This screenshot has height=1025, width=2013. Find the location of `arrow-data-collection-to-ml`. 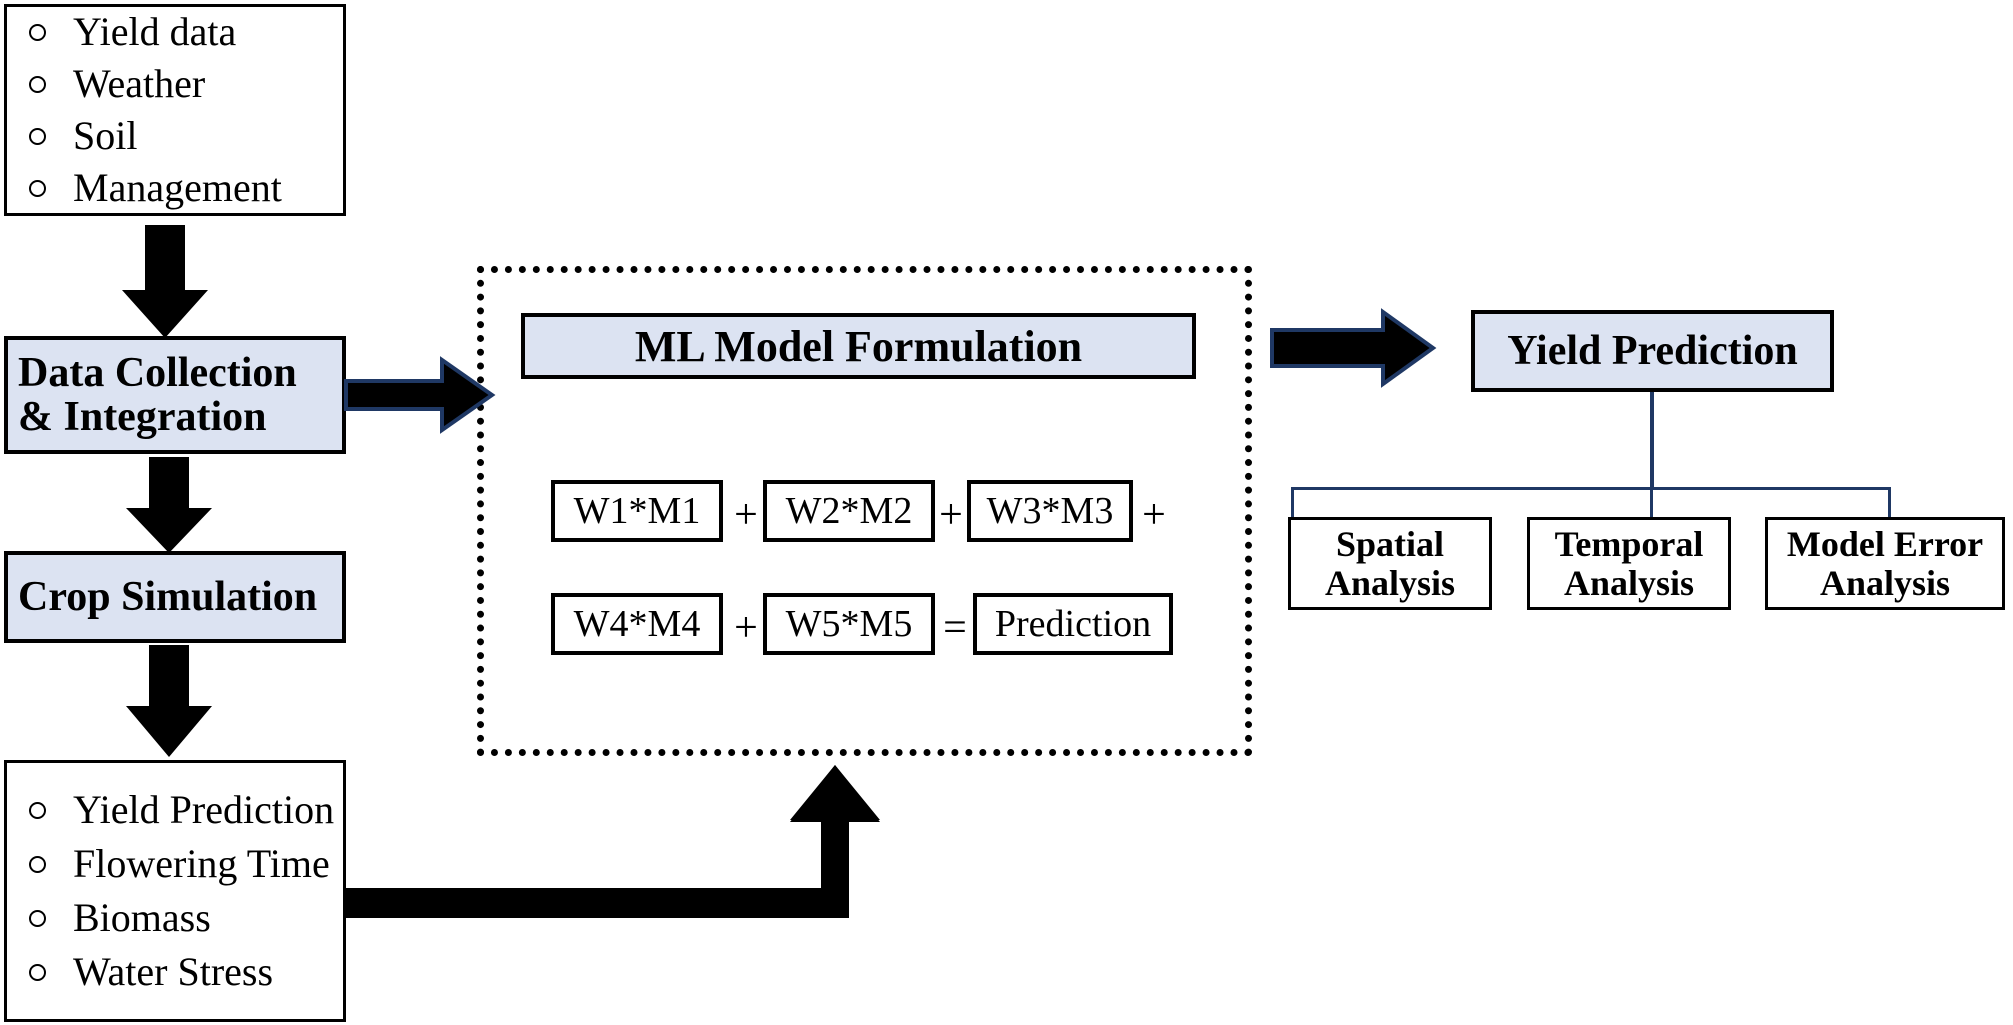

arrow-data-collection-to-ml is located at coordinates (420, 395).